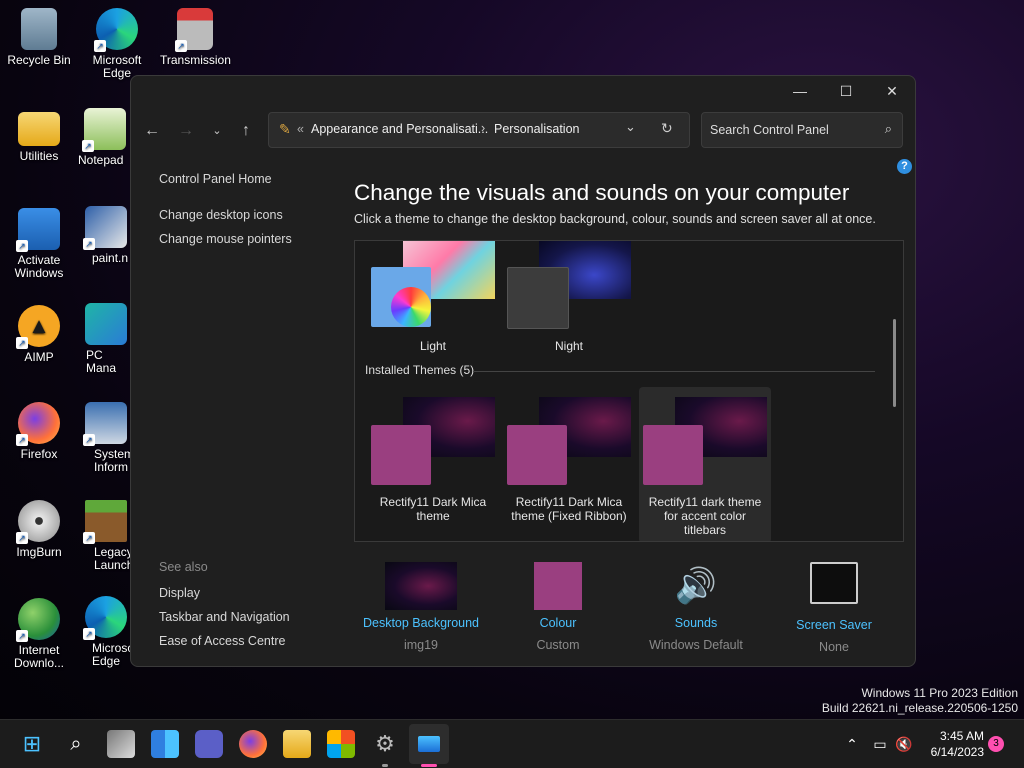 The height and width of the screenshot is (768, 1024). What do you see at coordinates (249, 617) in the screenshot?
I see `taskbar-navigation-link: Taskbar and Navigation` at bounding box center [249, 617].